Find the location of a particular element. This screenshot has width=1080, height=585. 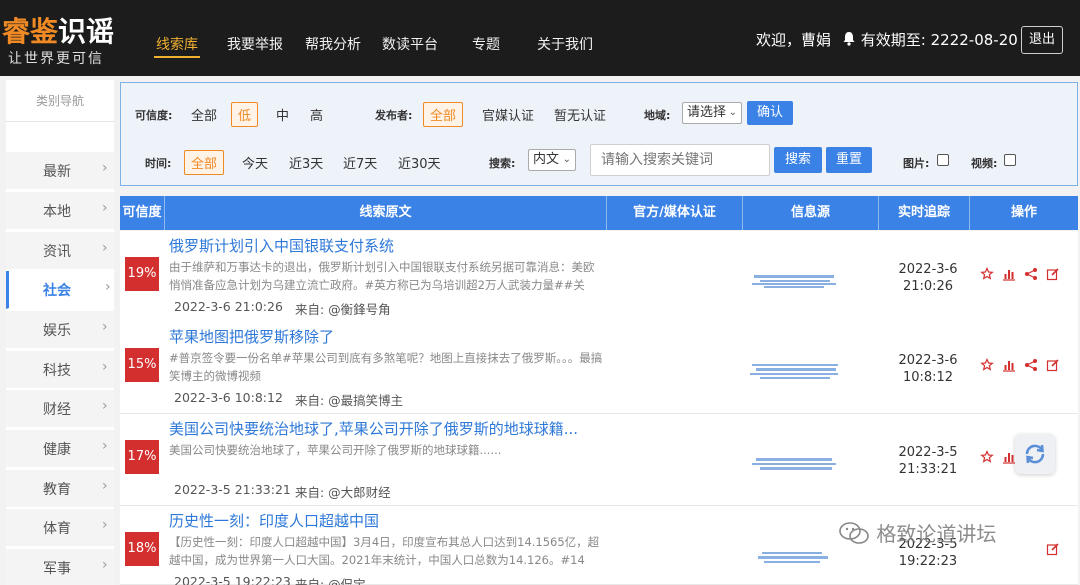

nav-clue-library: 线索库 is located at coordinates (177, 44).